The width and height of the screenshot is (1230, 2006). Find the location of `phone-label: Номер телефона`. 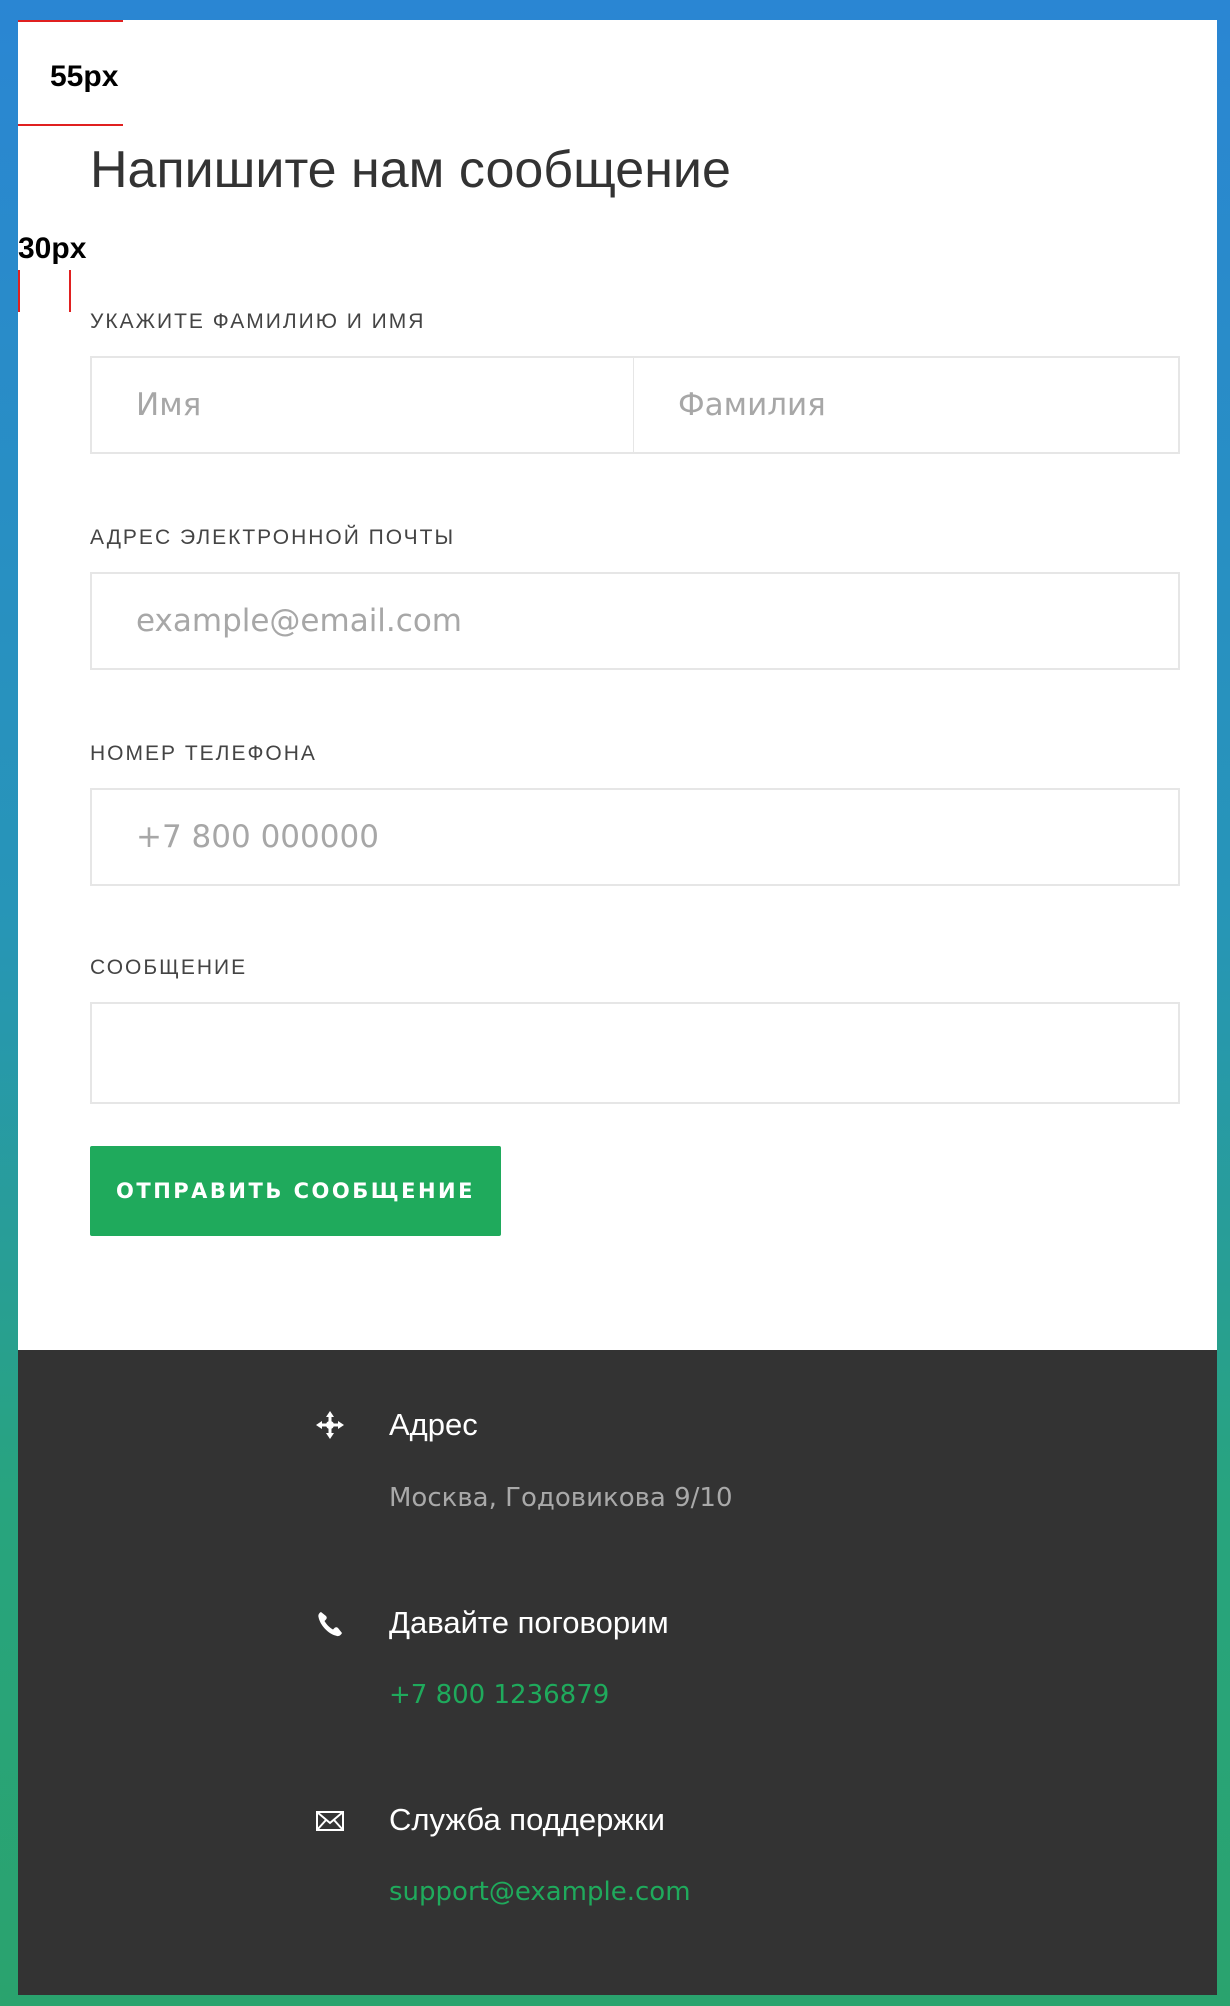

phone-label: Номер телефона is located at coordinates (203, 753).